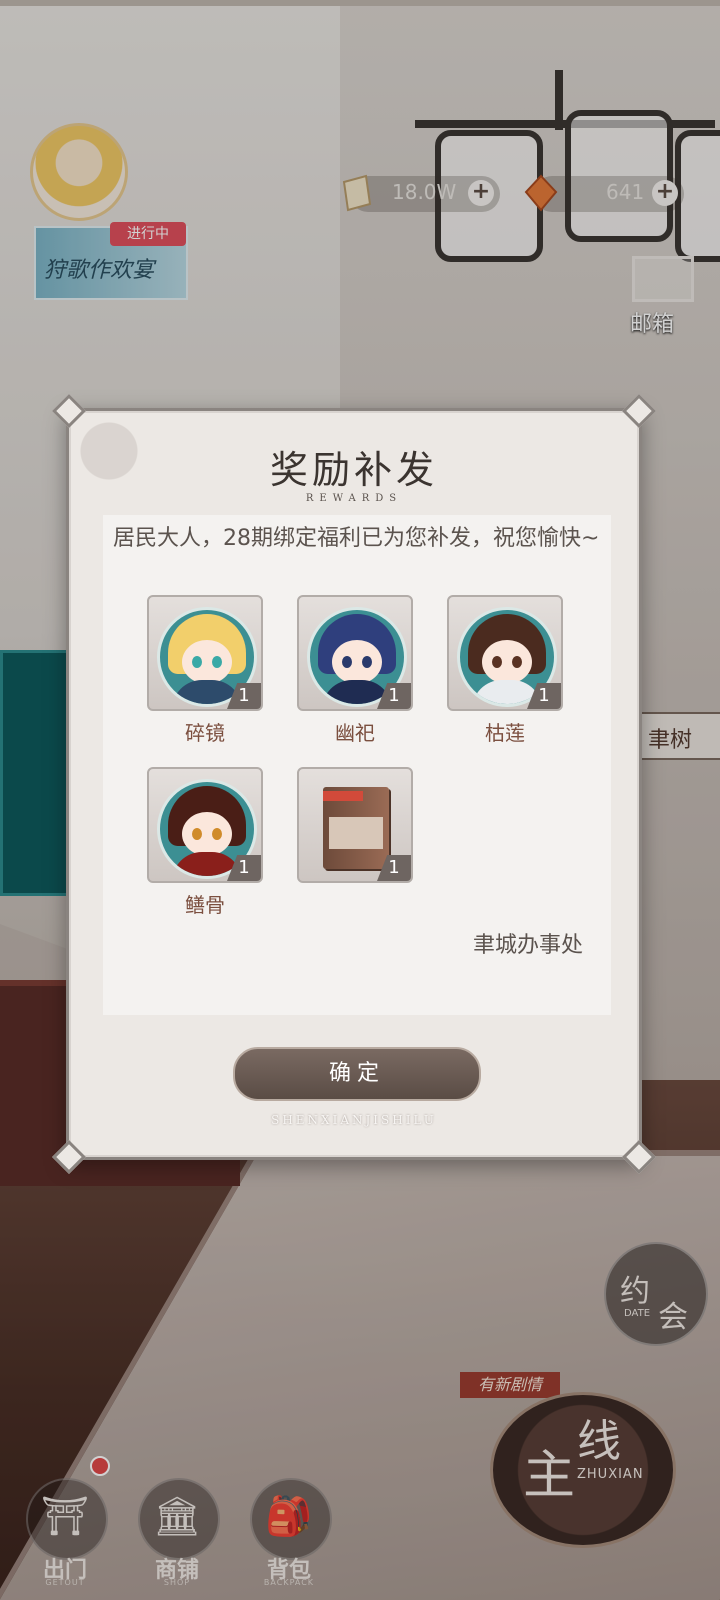  Describe the element at coordinates (505, 733) in the screenshot. I see `item-name: 枯莲` at that location.